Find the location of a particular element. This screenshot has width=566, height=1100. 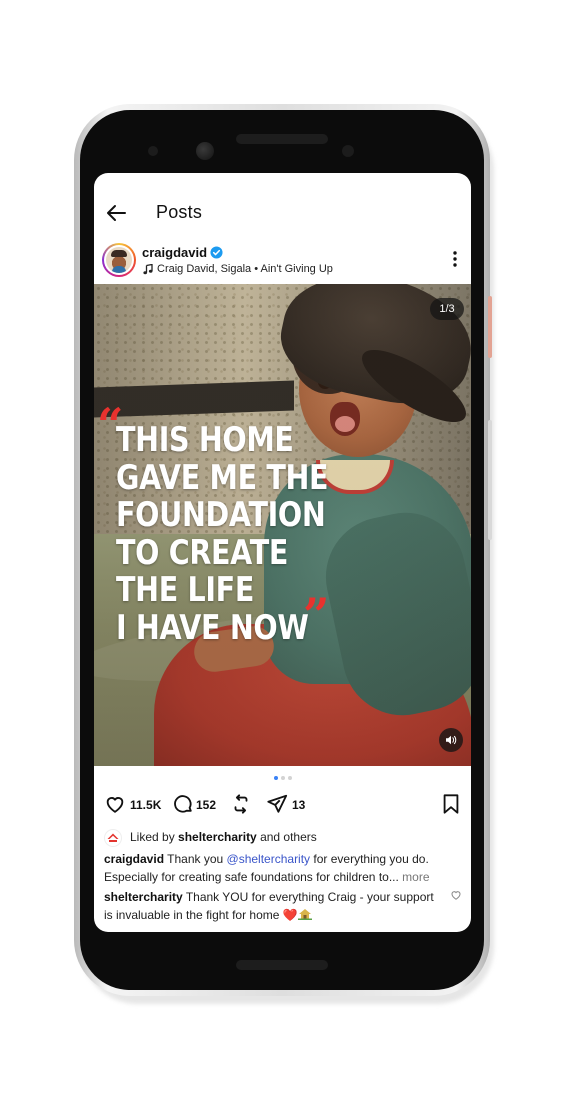

quote-line: GAVE ME THE is located at coordinates (222, 477).